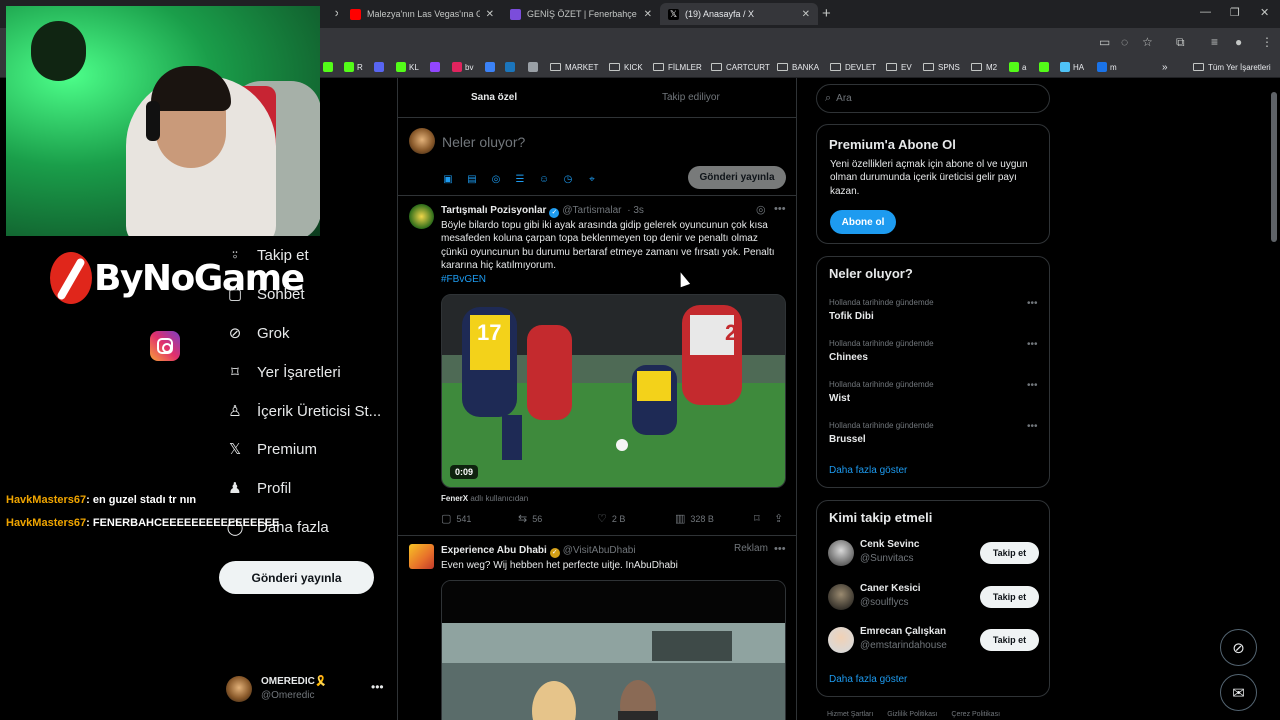  Describe the element at coordinates (574, 67) in the screenshot. I see `bookmark-folder: MARKET` at that location.